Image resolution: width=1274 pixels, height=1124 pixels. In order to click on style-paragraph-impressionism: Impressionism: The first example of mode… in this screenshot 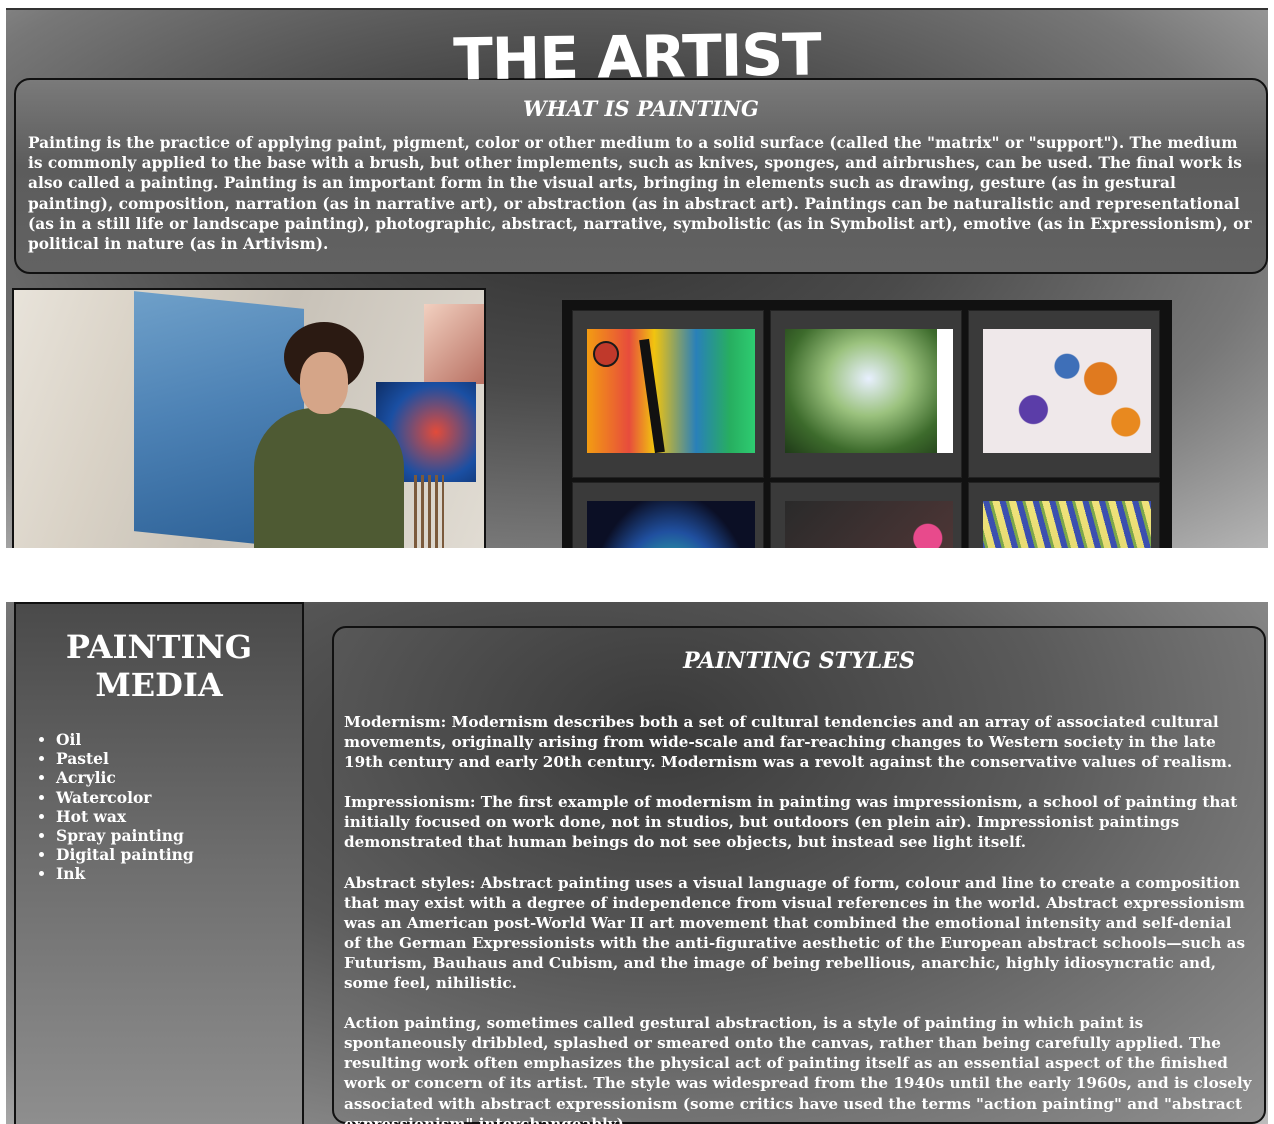, I will do `click(791, 822)`.